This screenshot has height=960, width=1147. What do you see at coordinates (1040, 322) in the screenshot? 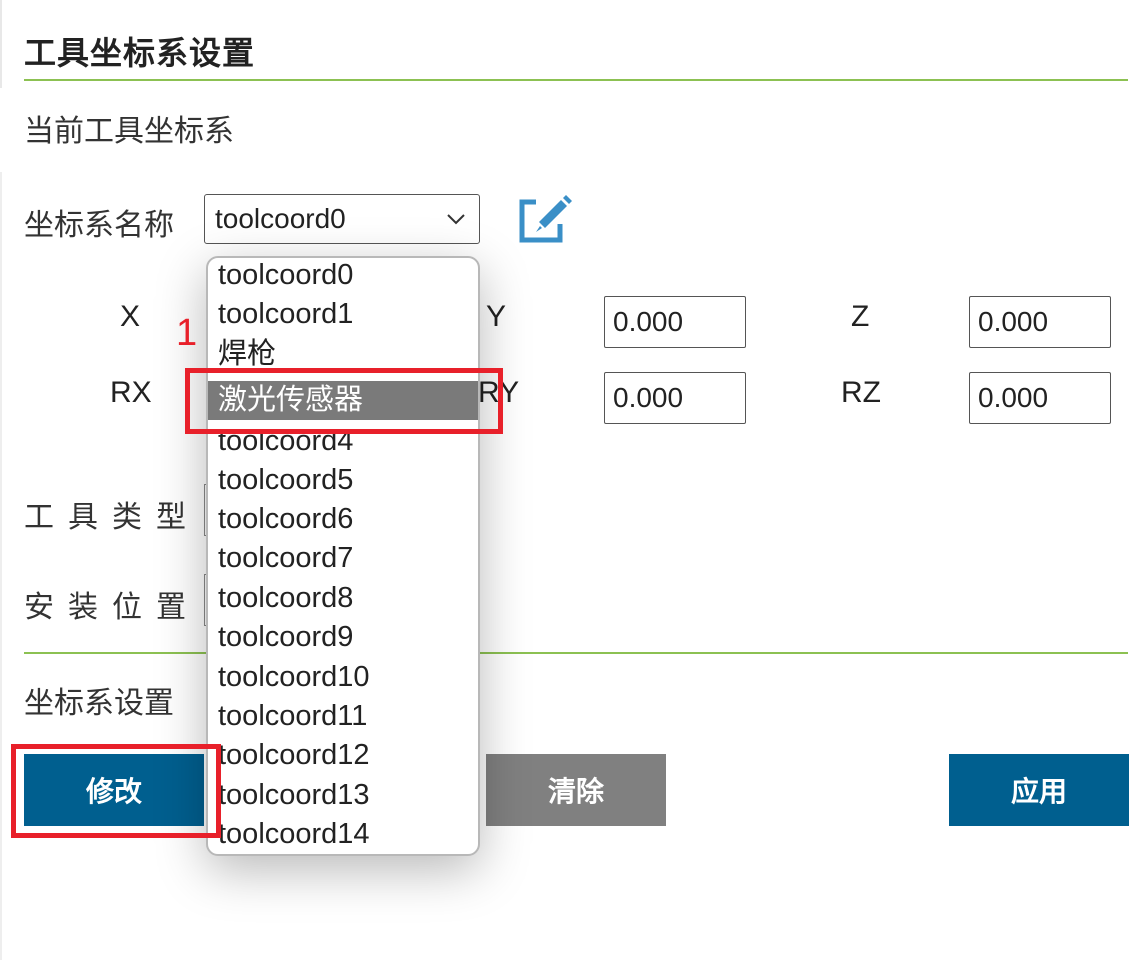
I see `z-input` at bounding box center [1040, 322].